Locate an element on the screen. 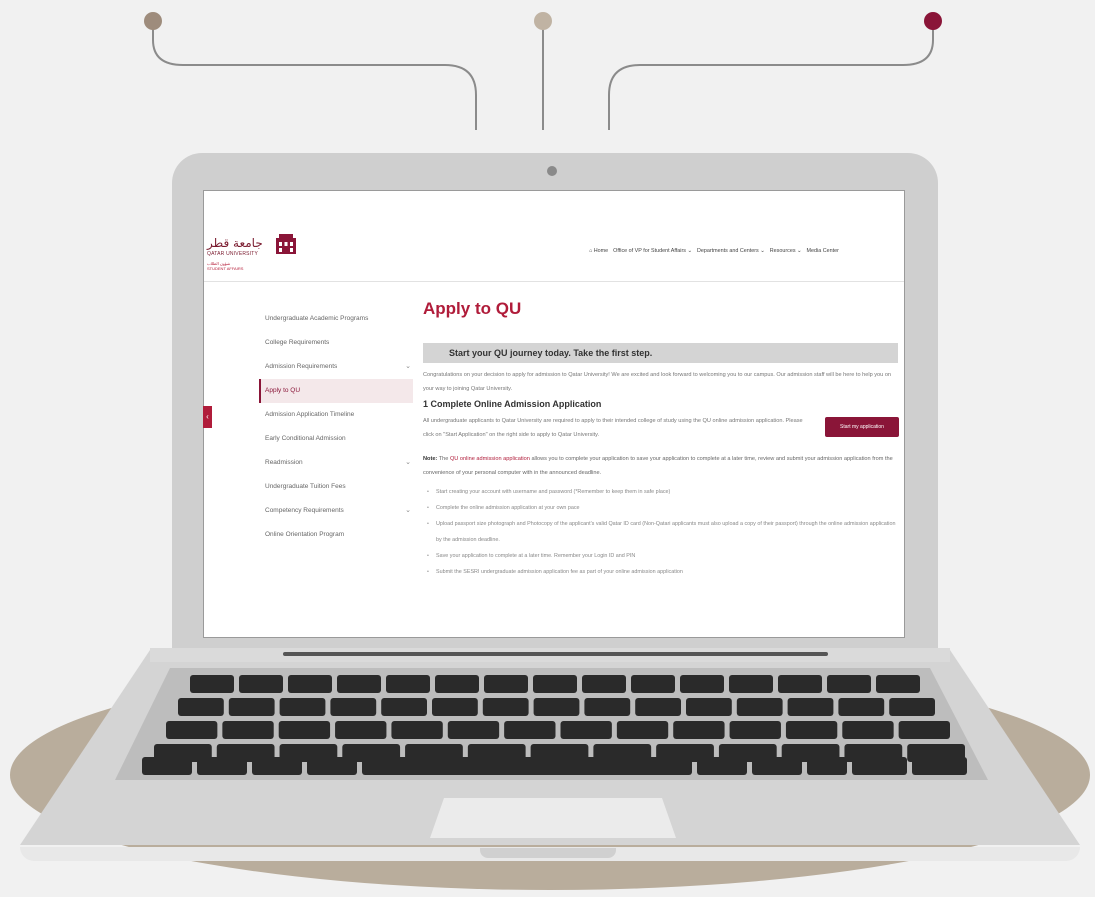  sidebar-item-label: College Requirements is located at coordinates (297, 342).